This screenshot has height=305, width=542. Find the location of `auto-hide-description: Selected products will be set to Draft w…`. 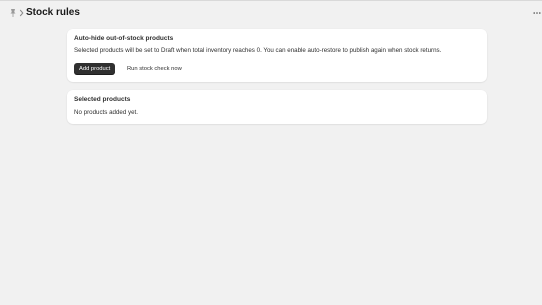

auto-hide-description: Selected products will be set to Draft w… is located at coordinates (258, 50).